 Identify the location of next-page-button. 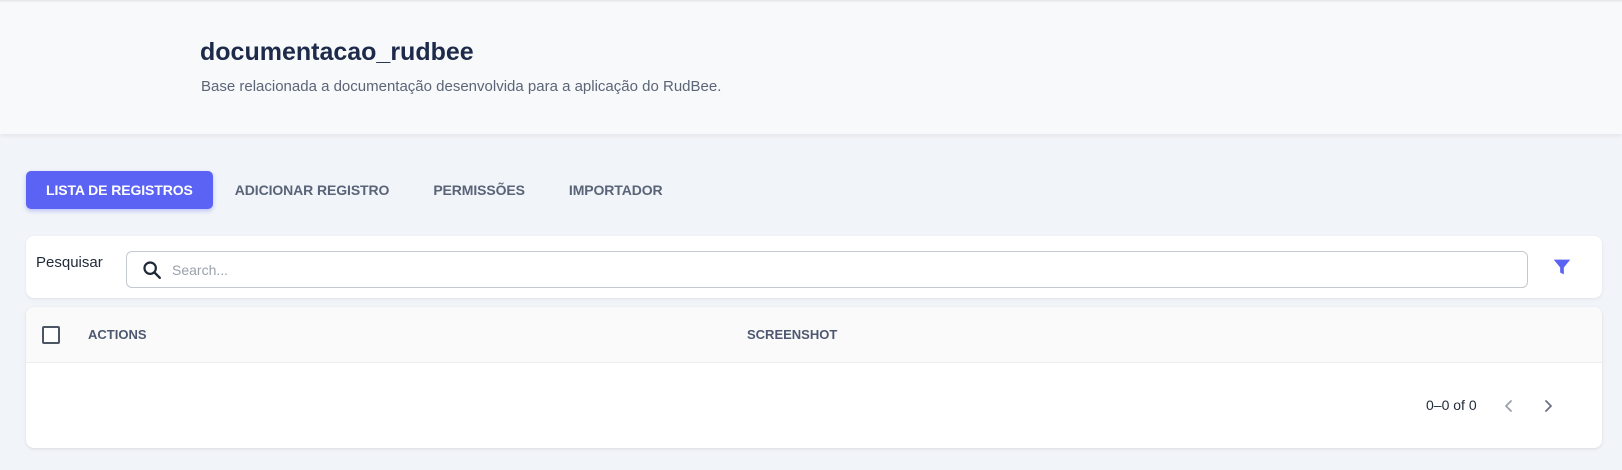
(1548, 406).